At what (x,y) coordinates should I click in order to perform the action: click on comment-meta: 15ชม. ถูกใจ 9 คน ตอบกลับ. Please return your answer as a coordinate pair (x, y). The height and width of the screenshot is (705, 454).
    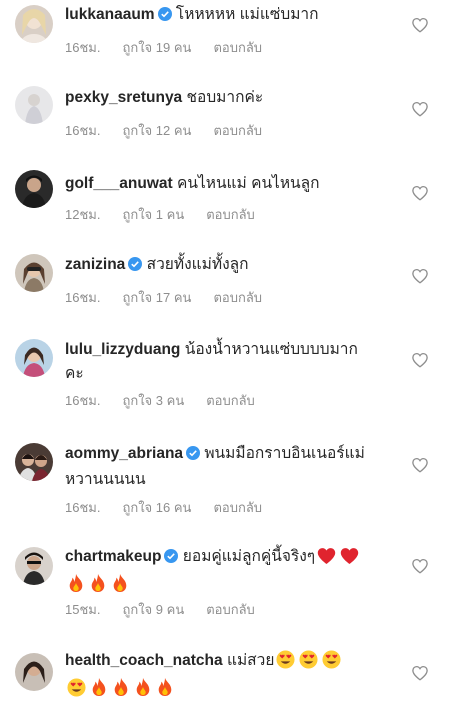
    Looking at the image, I should click on (171, 609).